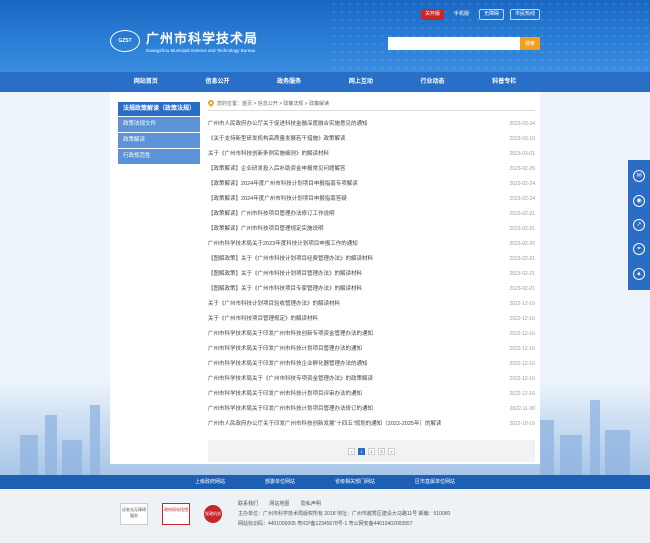  I want to click on article-row: 【政策解读】广州市科技项目管理规定实施说明 2023-02-21, so click(371, 229).